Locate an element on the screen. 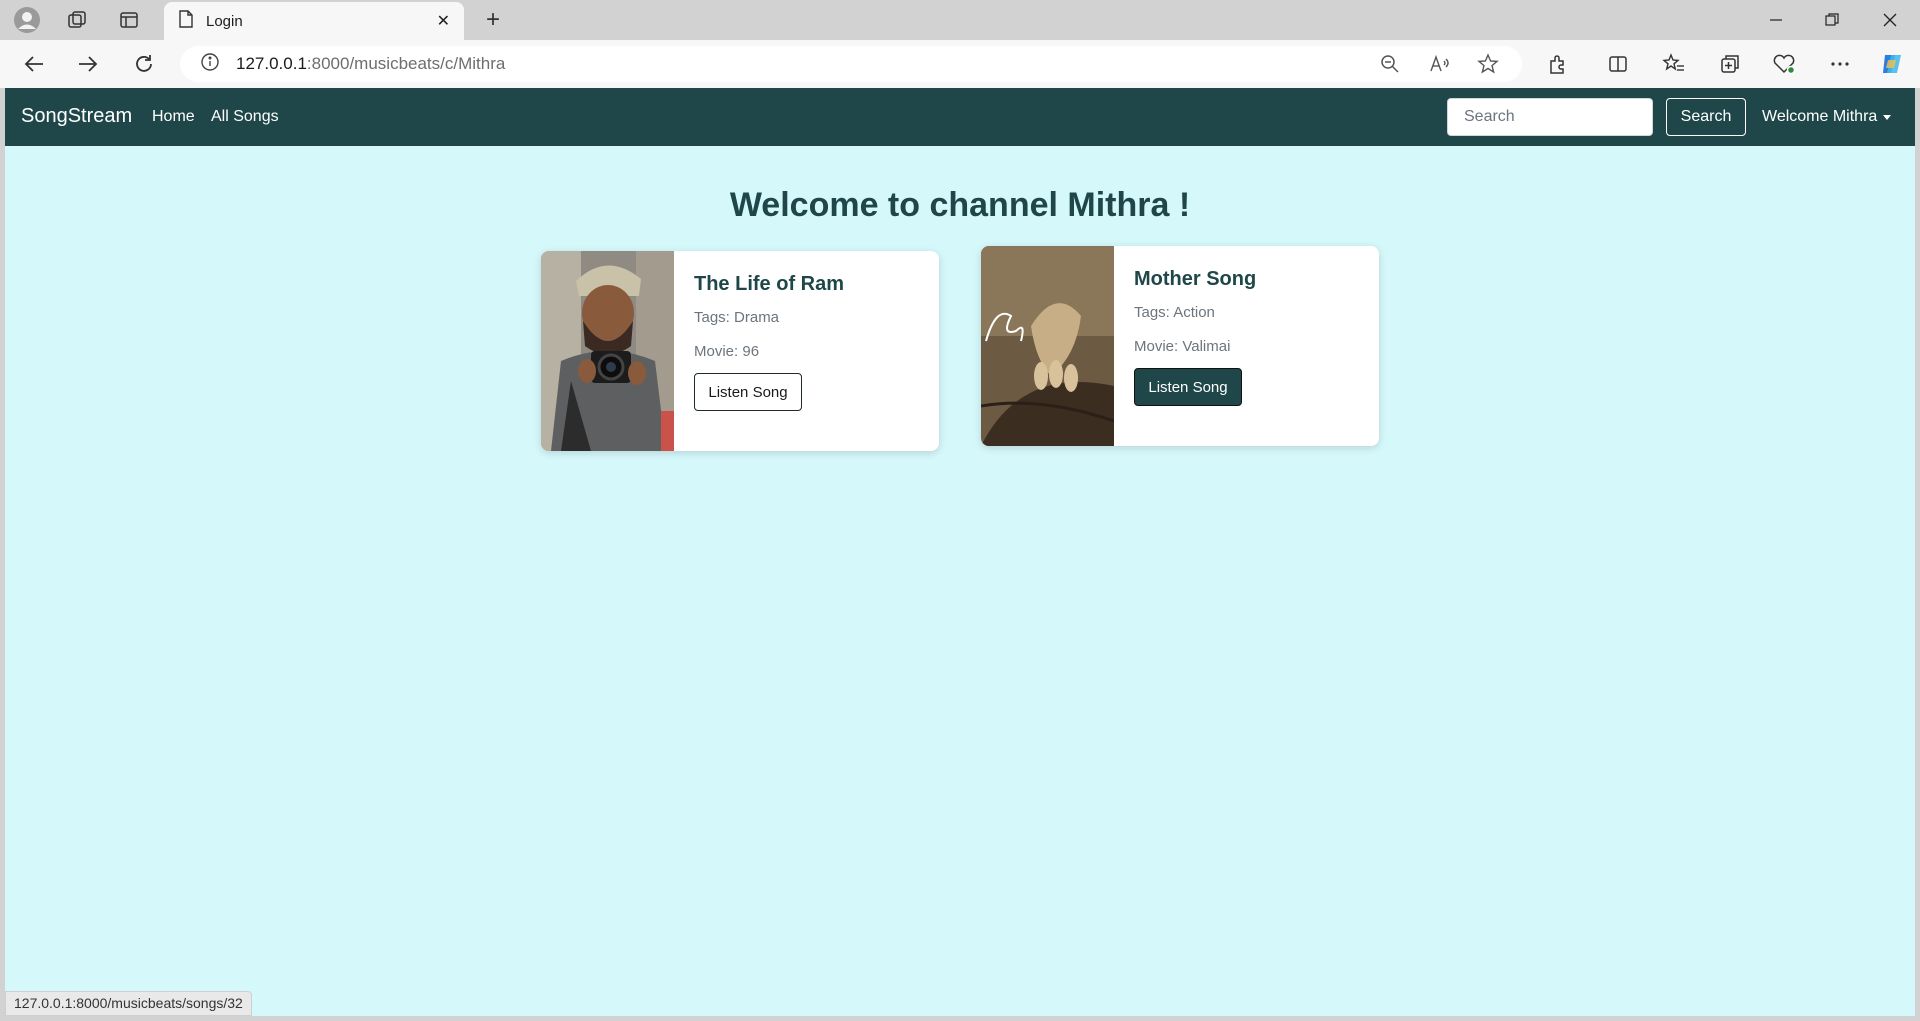 Image resolution: width=1920 pixels, height=1021 pixels. collections-icon is located at coordinates (1730, 64).